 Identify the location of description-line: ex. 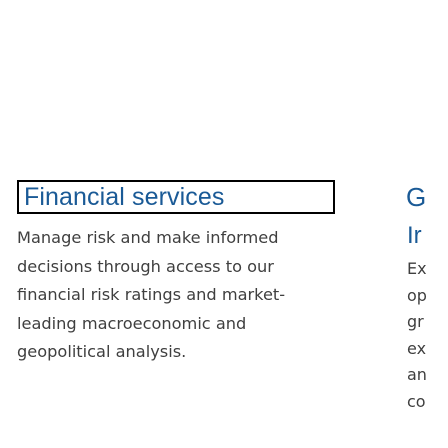
(417, 348).